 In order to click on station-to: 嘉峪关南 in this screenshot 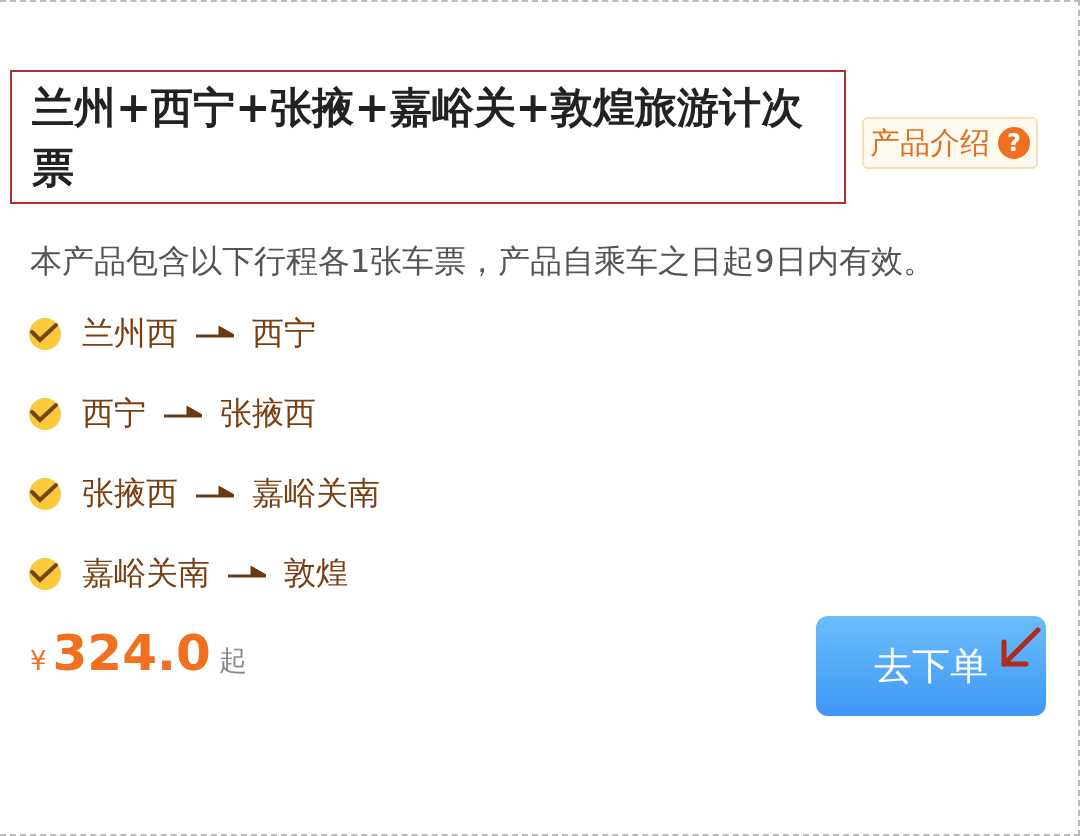, I will do `click(316, 493)`.